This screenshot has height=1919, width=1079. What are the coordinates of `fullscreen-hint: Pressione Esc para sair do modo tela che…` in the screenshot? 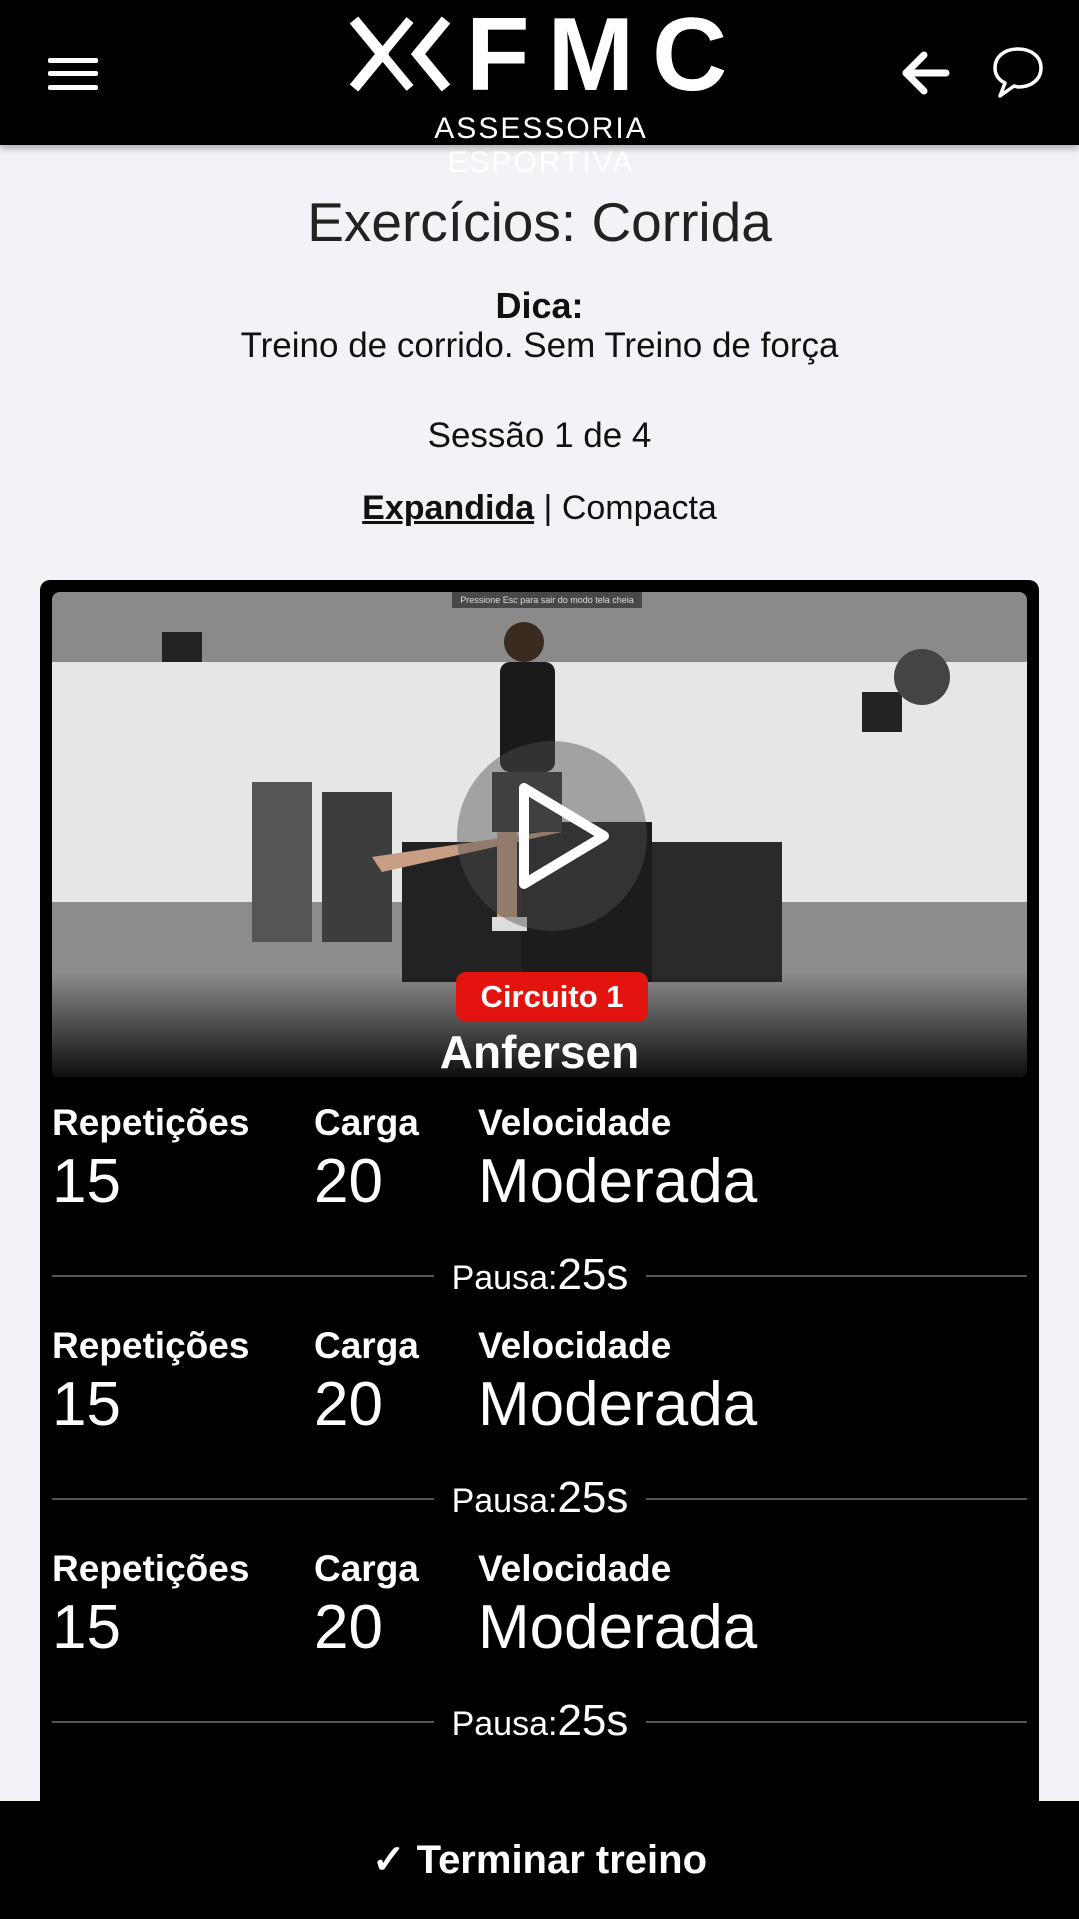 It's located at (547, 600).